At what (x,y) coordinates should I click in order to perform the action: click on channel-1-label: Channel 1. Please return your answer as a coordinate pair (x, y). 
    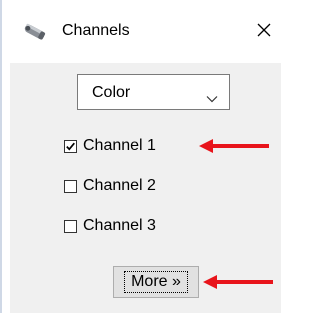
    Looking at the image, I should click on (119, 145).